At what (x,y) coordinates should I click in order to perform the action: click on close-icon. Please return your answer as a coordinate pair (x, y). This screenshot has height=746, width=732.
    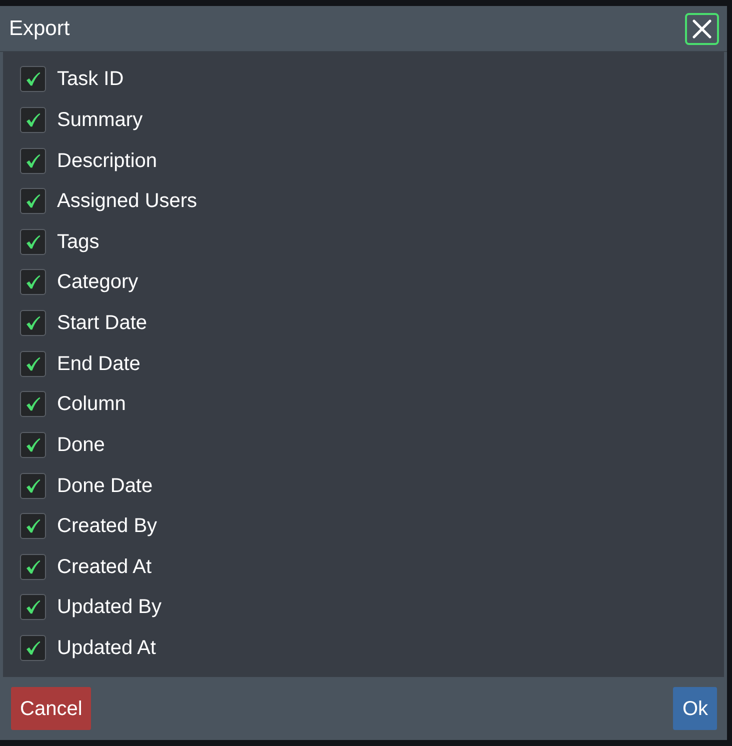
    Looking at the image, I should click on (702, 28).